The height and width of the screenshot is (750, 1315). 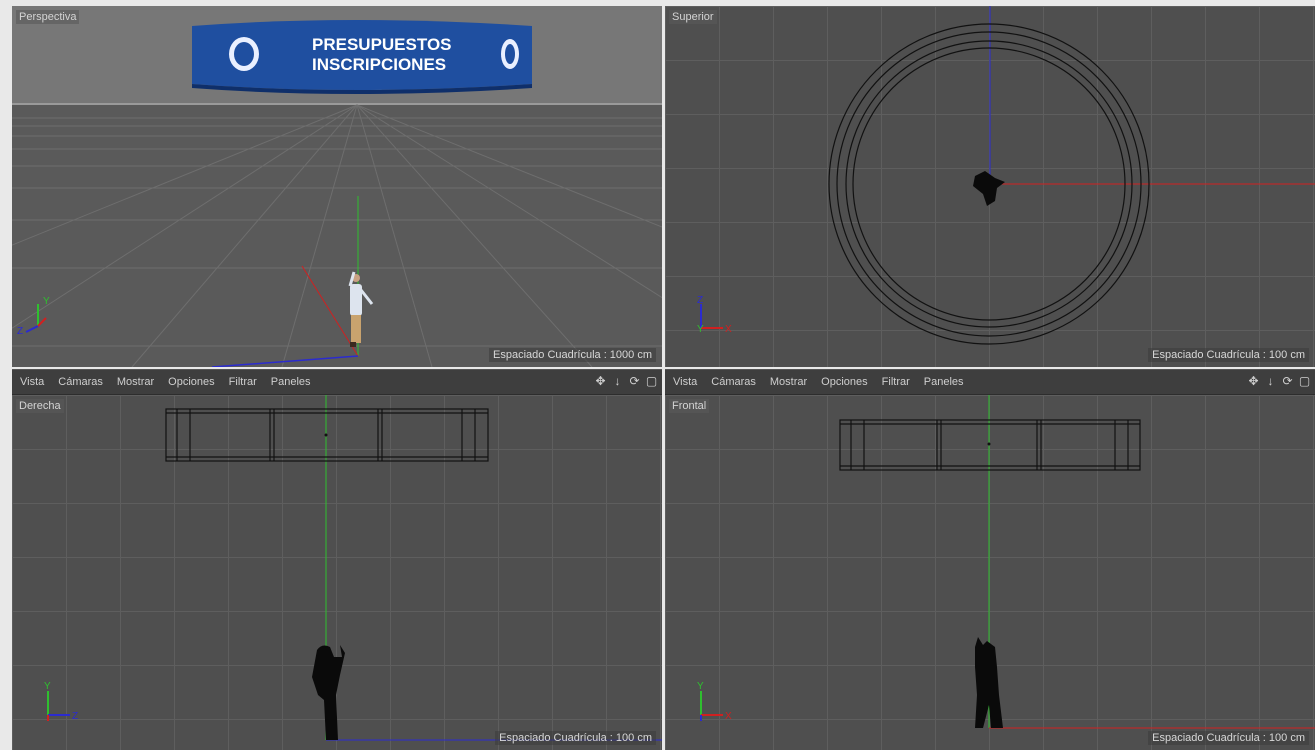 I want to click on viewport-label: Frontal, so click(x=689, y=406).